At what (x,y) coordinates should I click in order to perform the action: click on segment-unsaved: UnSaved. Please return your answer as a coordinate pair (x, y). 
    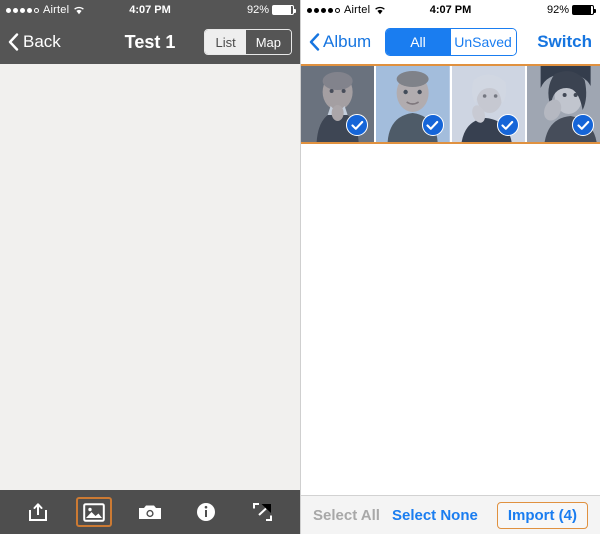
    Looking at the image, I should click on (483, 42).